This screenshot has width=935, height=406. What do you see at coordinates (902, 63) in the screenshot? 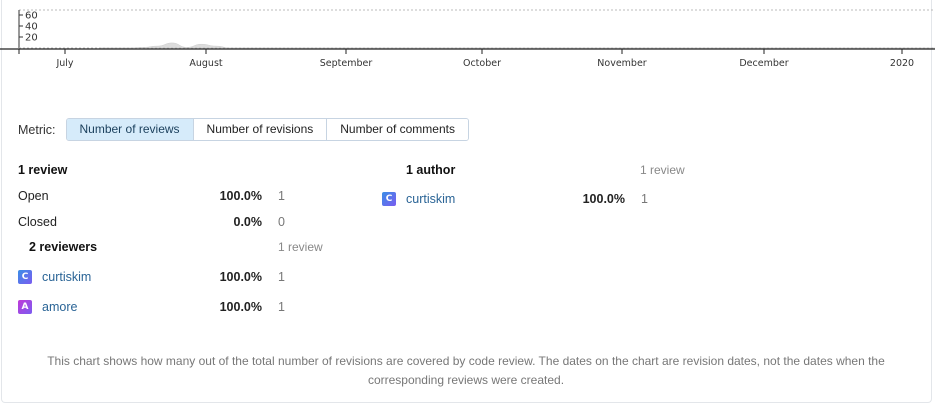
I see `x-tick-label-2020: 2020` at bounding box center [902, 63].